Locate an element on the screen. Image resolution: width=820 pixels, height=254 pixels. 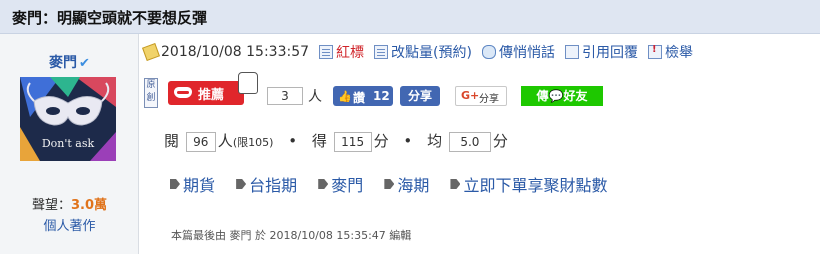
facebook-like-label: 讚 is located at coordinates (359, 98).